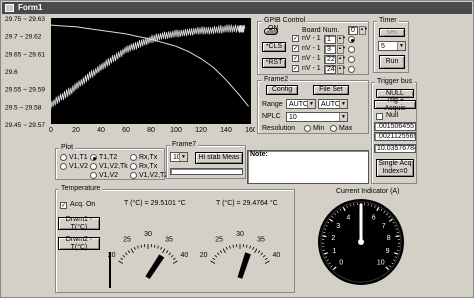 This screenshot has width=474, height=298. What do you see at coordinates (330, 49) in the screenshot?
I see `gpib-row-address: 3` at bounding box center [330, 49].